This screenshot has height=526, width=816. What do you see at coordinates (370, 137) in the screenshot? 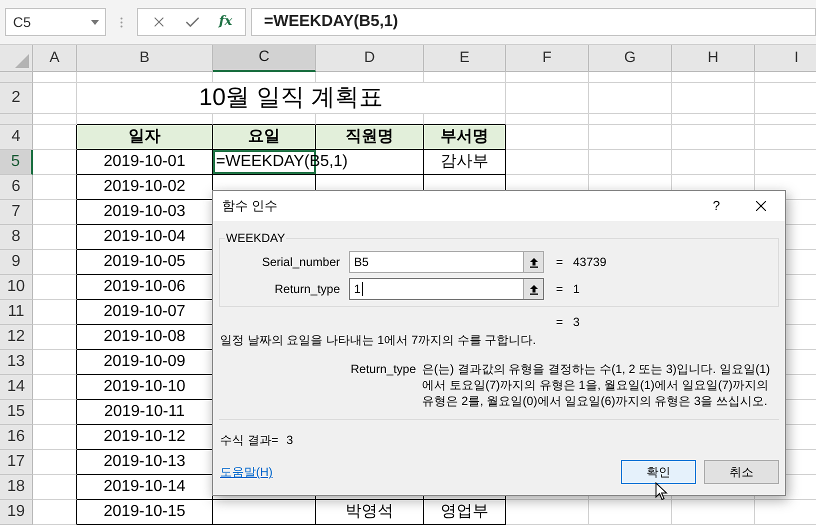
I see `table-header: 직원명` at bounding box center [370, 137].